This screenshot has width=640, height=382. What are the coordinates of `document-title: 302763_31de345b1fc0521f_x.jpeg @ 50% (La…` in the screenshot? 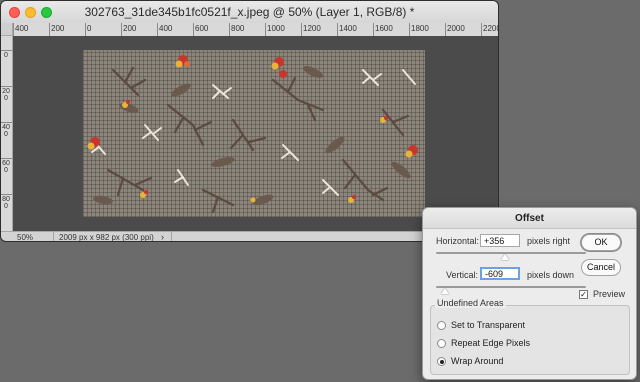 It's located at (249, 12).